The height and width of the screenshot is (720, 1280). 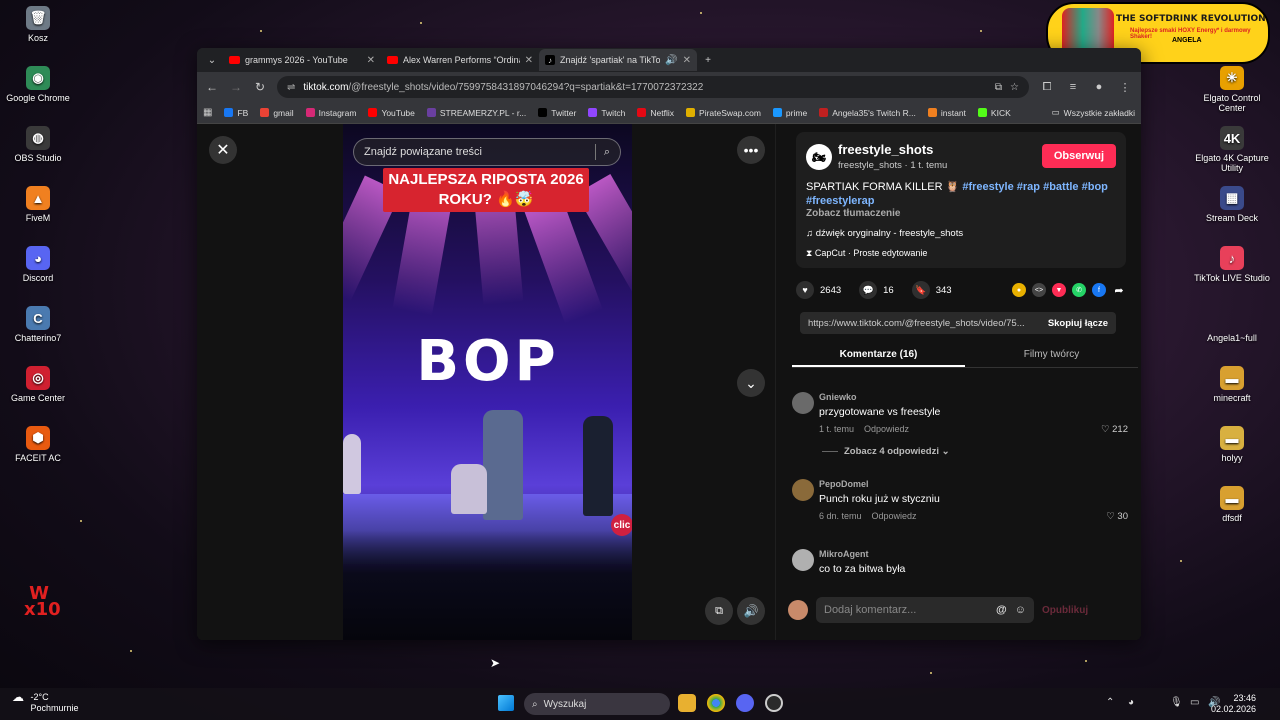 I want to click on install-icon: ⧉, so click(x=998, y=87).